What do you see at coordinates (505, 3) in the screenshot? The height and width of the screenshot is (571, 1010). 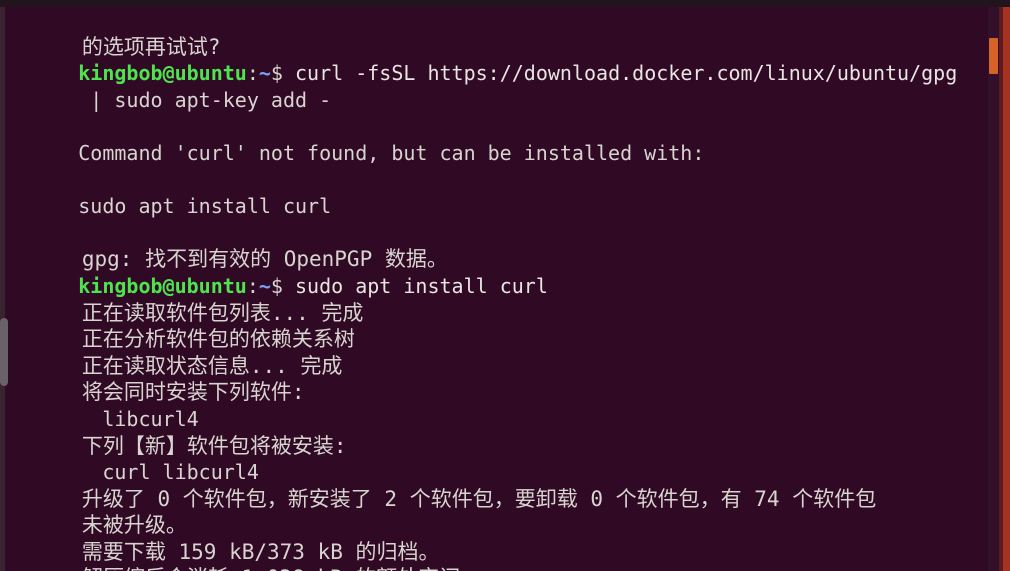 I see `window-top-chrome` at bounding box center [505, 3].